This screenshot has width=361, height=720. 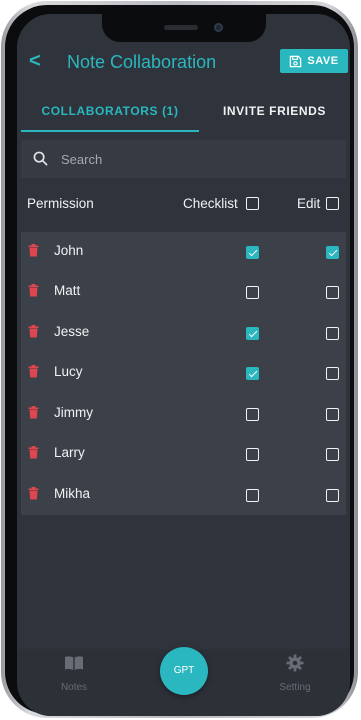 I want to click on notch, so click(x=184, y=28).